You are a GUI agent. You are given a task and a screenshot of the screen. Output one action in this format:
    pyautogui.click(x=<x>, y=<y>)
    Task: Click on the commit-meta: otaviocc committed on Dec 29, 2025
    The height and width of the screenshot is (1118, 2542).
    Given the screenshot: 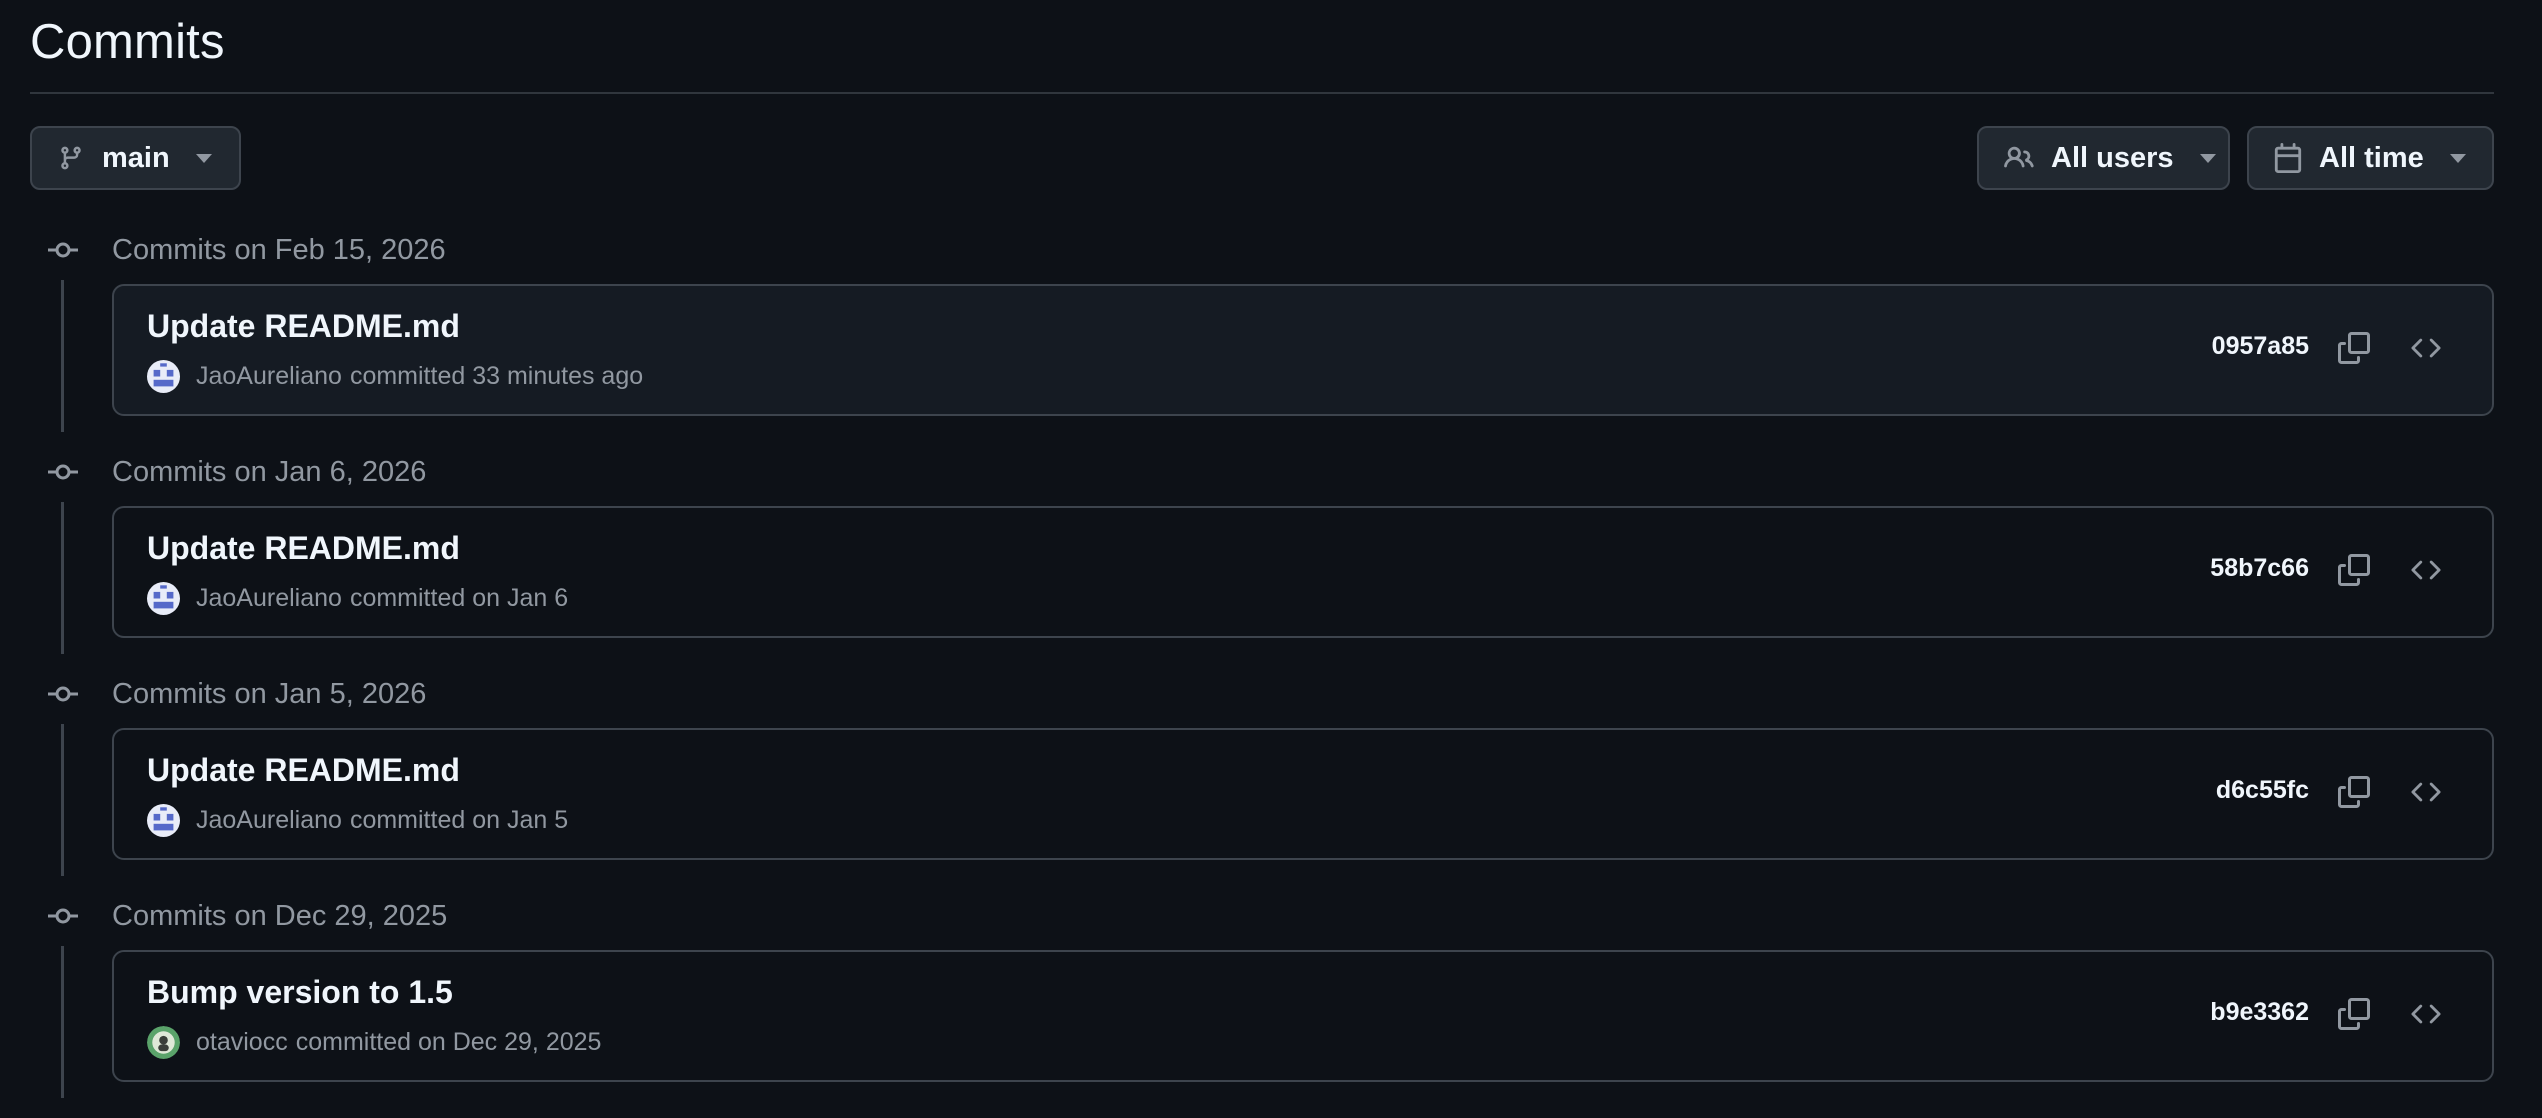 What is the action you would take?
    pyautogui.click(x=374, y=1042)
    